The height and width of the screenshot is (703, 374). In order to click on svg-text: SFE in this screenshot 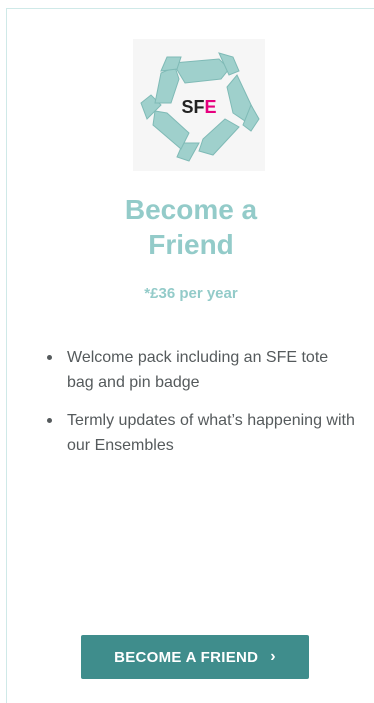, I will do `click(198, 107)`.